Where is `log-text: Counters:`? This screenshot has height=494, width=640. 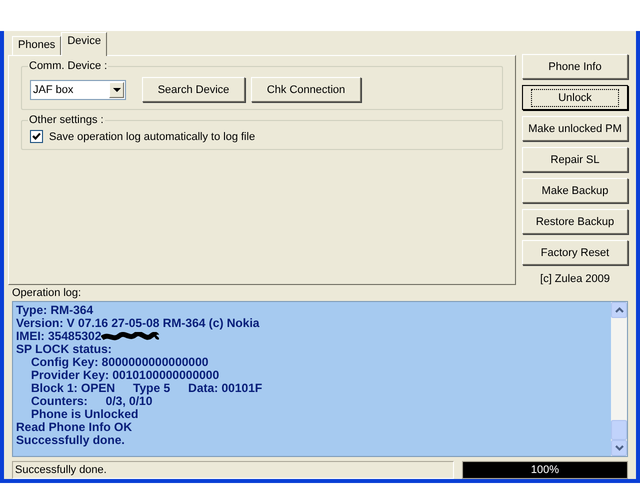
log-text: Counters: is located at coordinates (59, 401).